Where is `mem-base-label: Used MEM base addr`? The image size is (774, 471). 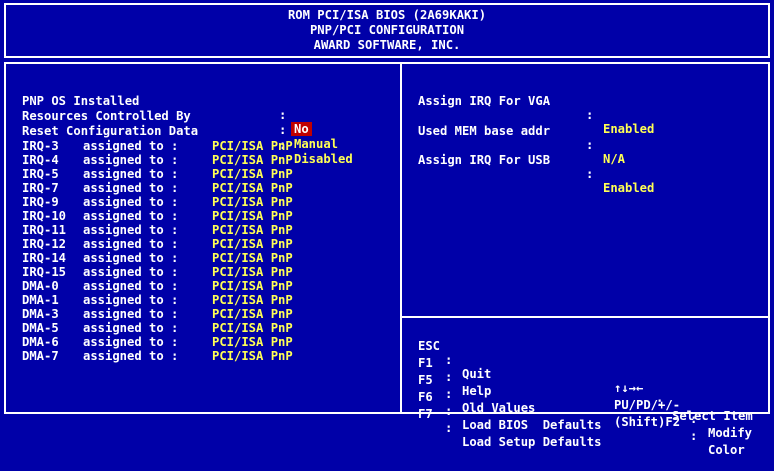
mem-base-label: Used MEM base addr is located at coordinates (484, 131).